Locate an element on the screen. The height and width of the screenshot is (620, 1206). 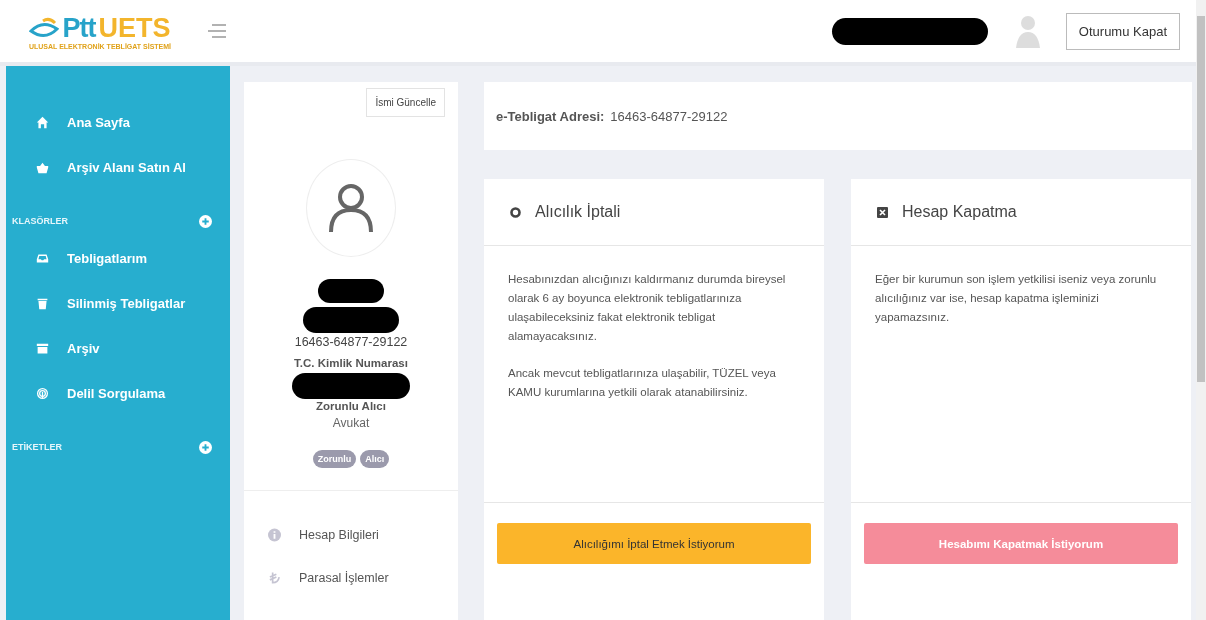
profile-menu-item: Hesap Bilgileri is located at coordinates (351, 534).